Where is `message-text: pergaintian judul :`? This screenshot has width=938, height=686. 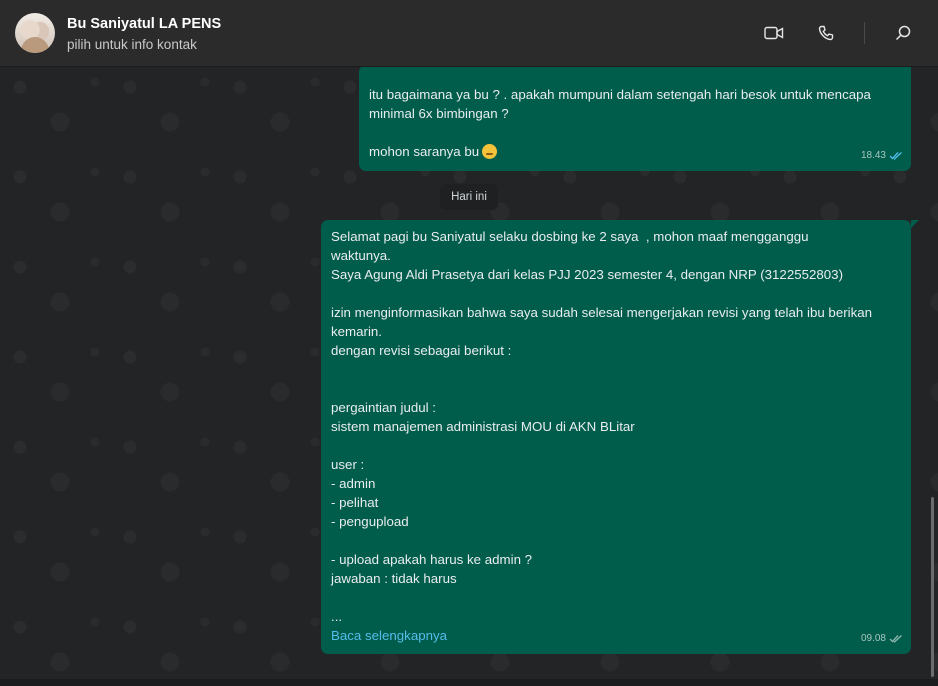
message-text: pergaintian judul : is located at coordinates (383, 407).